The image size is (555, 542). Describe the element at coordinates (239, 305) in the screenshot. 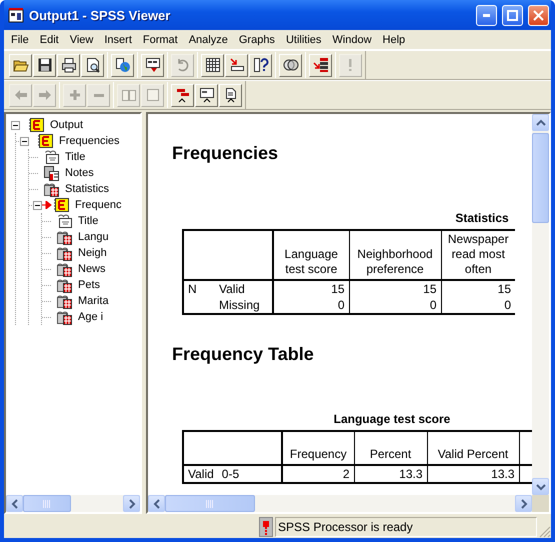

I see `row-label: Missing` at that location.